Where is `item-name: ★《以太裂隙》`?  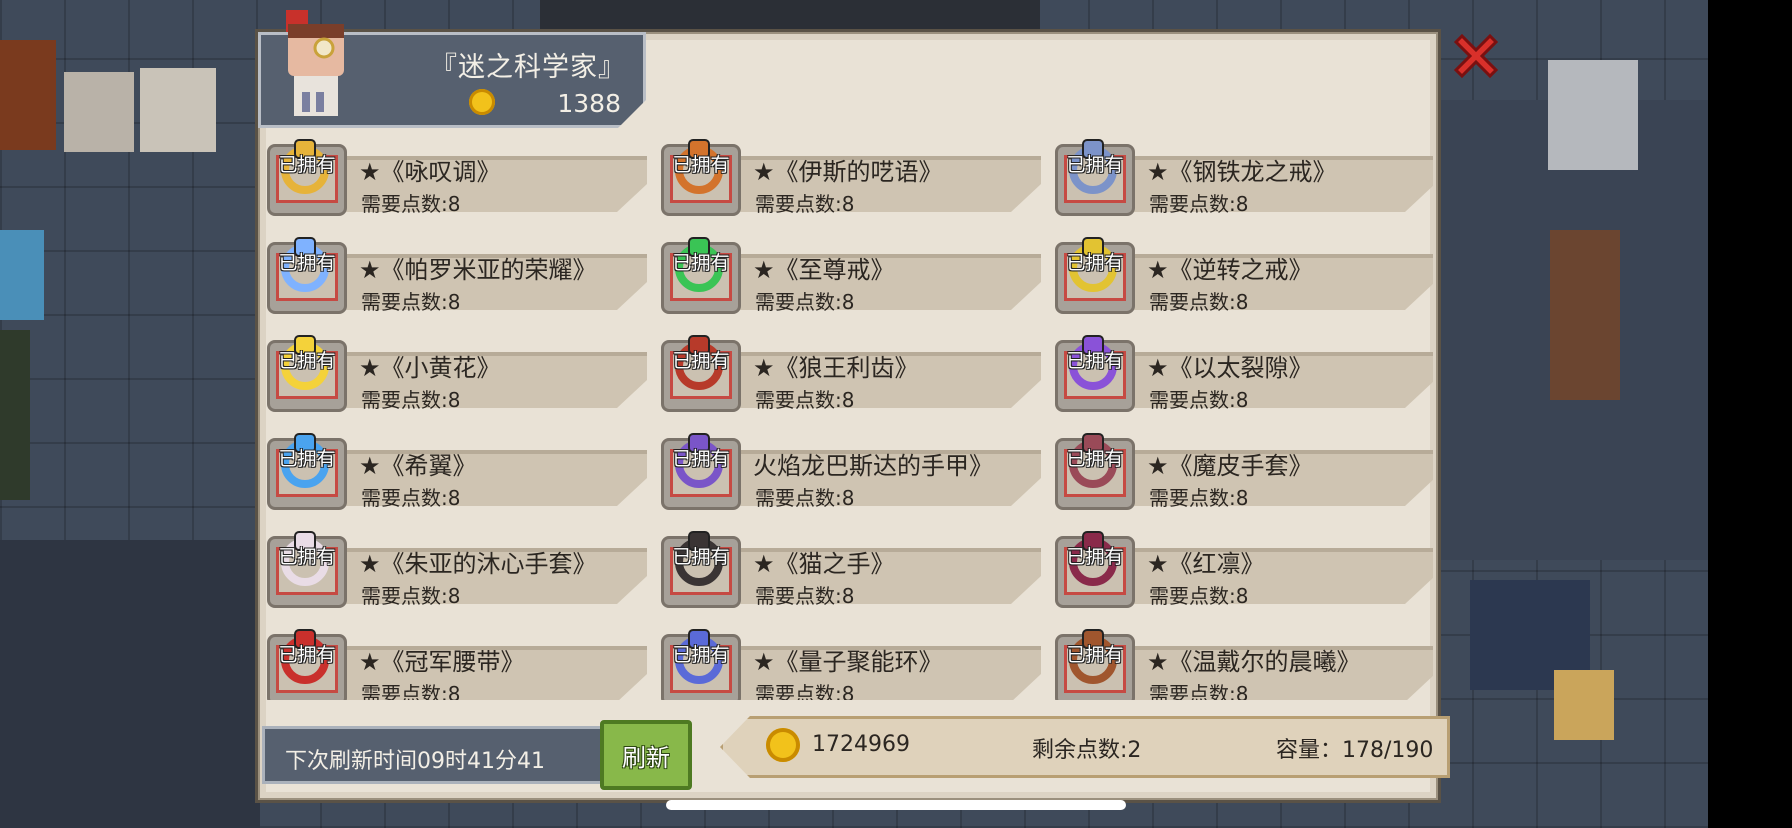
item-name: ★《以太裂隙》 is located at coordinates (1230, 368).